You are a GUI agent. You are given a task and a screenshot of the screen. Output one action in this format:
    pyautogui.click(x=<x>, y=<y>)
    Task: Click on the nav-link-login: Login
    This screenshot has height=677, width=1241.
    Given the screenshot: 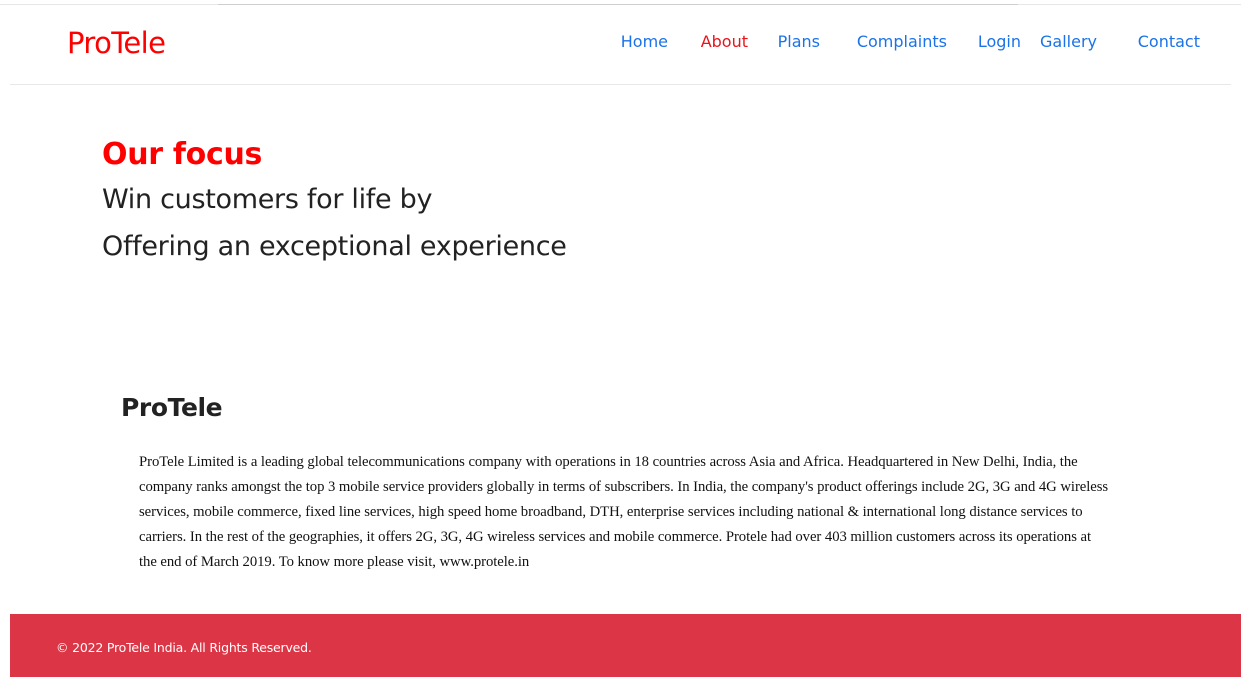 What is the action you would take?
    pyautogui.click(x=999, y=42)
    